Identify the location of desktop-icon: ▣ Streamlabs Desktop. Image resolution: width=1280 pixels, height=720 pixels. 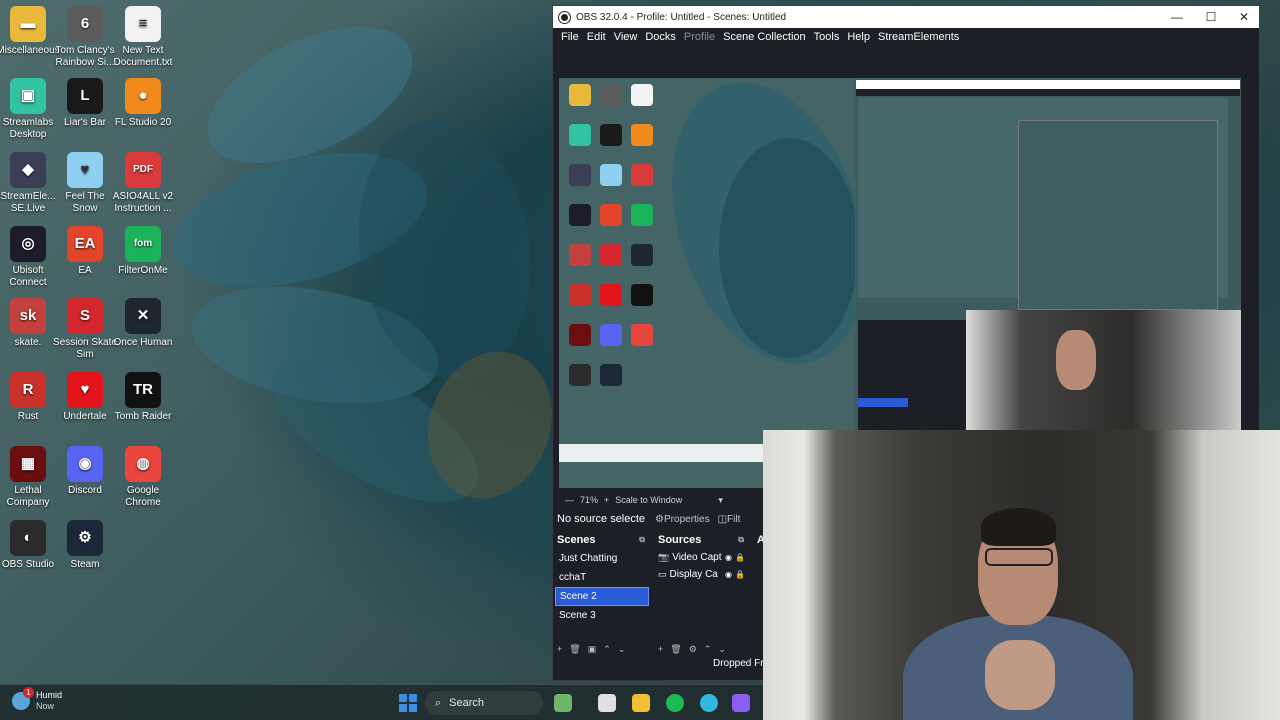
(30, 109).